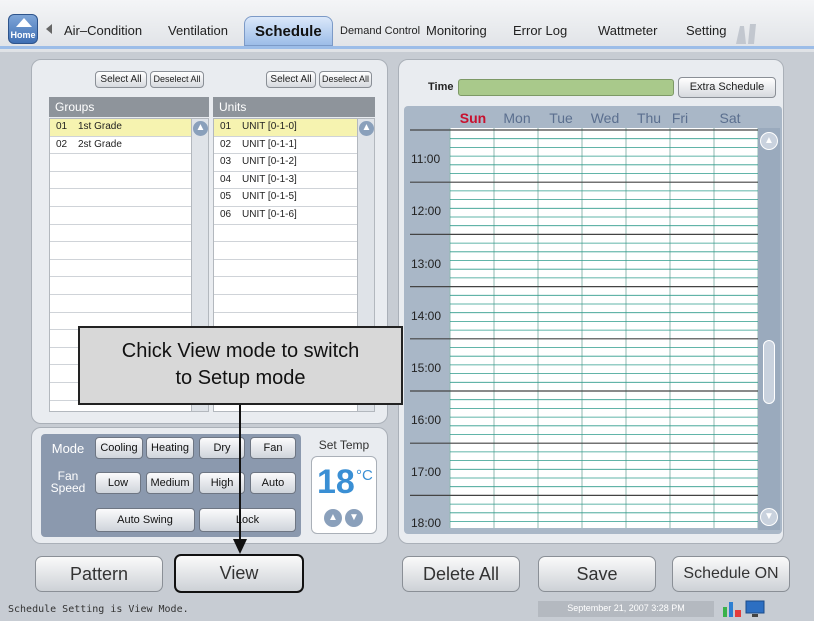  Describe the element at coordinates (336, 482) in the screenshot. I see `set-temp-value: 18` at that location.